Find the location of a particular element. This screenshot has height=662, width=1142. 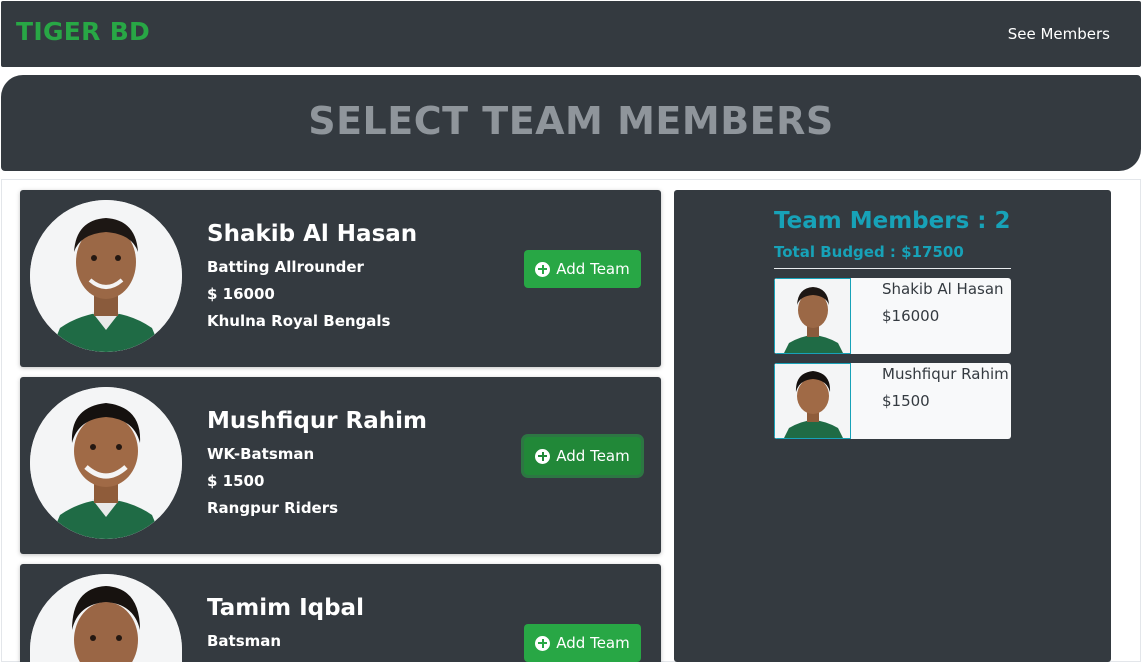

page-title: SELECT TEAM MEMBERS is located at coordinates (571, 121).